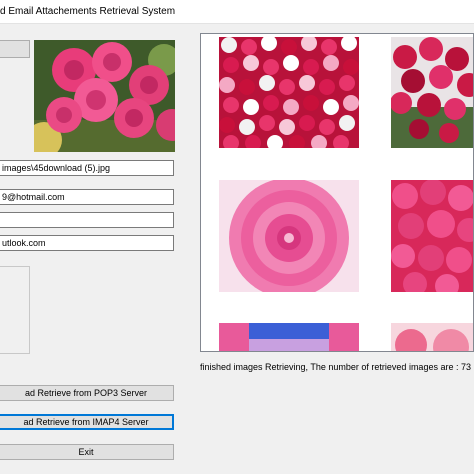 Image resolution: width=474 pixels, height=474 pixels. Describe the element at coordinates (404, 12) in the screenshot. I see `minimize-button` at that location.